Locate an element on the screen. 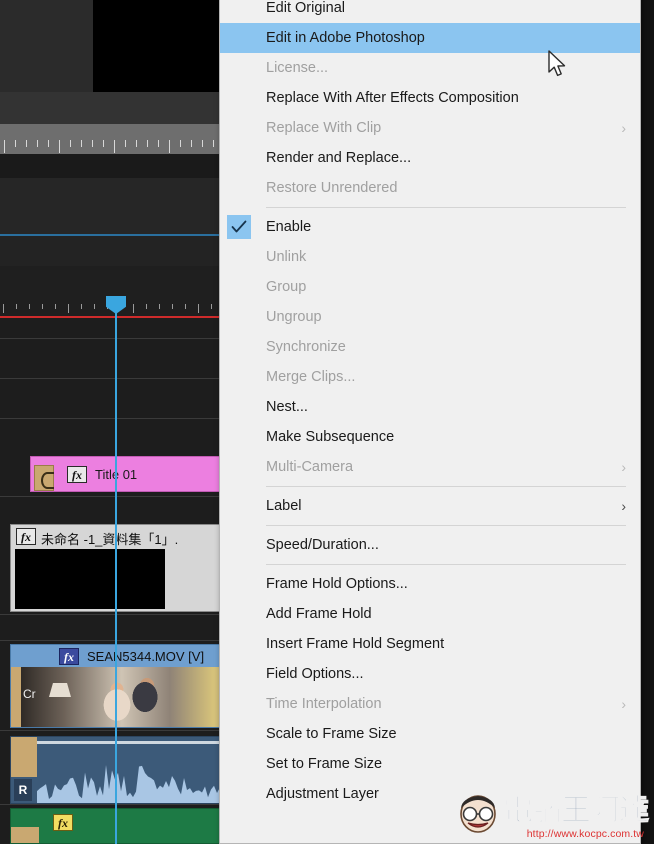  menu-item-insert-frame-hold-segment: Insert Frame Hold Segment is located at coordinates (430, 644).